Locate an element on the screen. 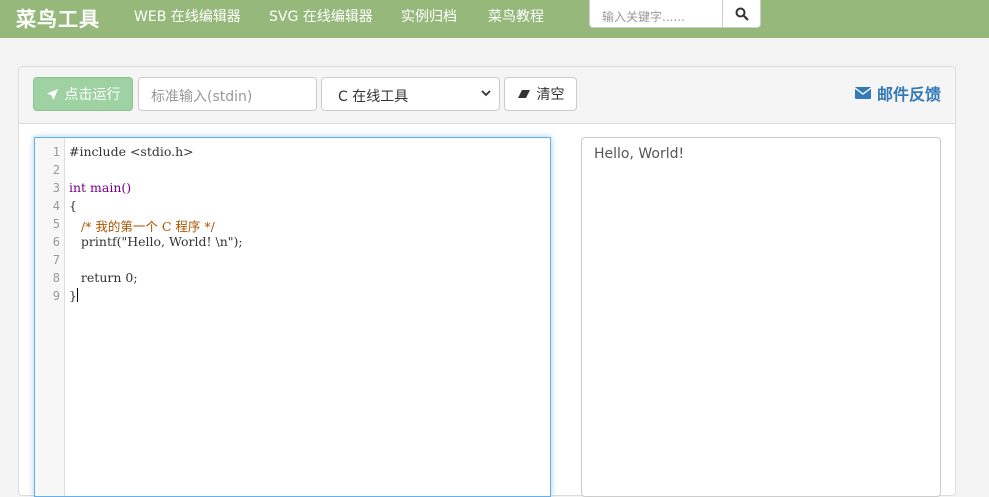 This screenshot has width=989, height=497. line-number: 9 is located at coordinates (56, 296).